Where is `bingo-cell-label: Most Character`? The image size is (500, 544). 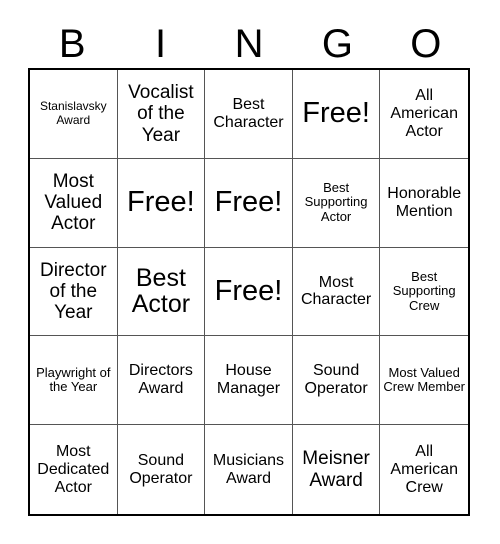 bingo-cell-label: Most Character is located at coordinates (336, 291).